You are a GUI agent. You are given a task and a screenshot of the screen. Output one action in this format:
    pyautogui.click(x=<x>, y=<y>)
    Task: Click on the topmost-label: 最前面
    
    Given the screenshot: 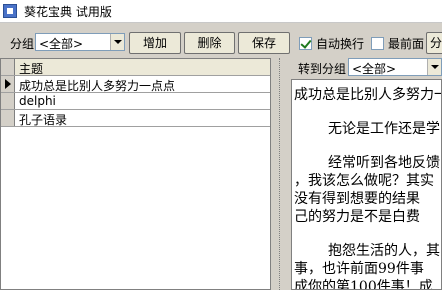 What is the action you would take?
    pyautogui.click(x=406, y=44)
    